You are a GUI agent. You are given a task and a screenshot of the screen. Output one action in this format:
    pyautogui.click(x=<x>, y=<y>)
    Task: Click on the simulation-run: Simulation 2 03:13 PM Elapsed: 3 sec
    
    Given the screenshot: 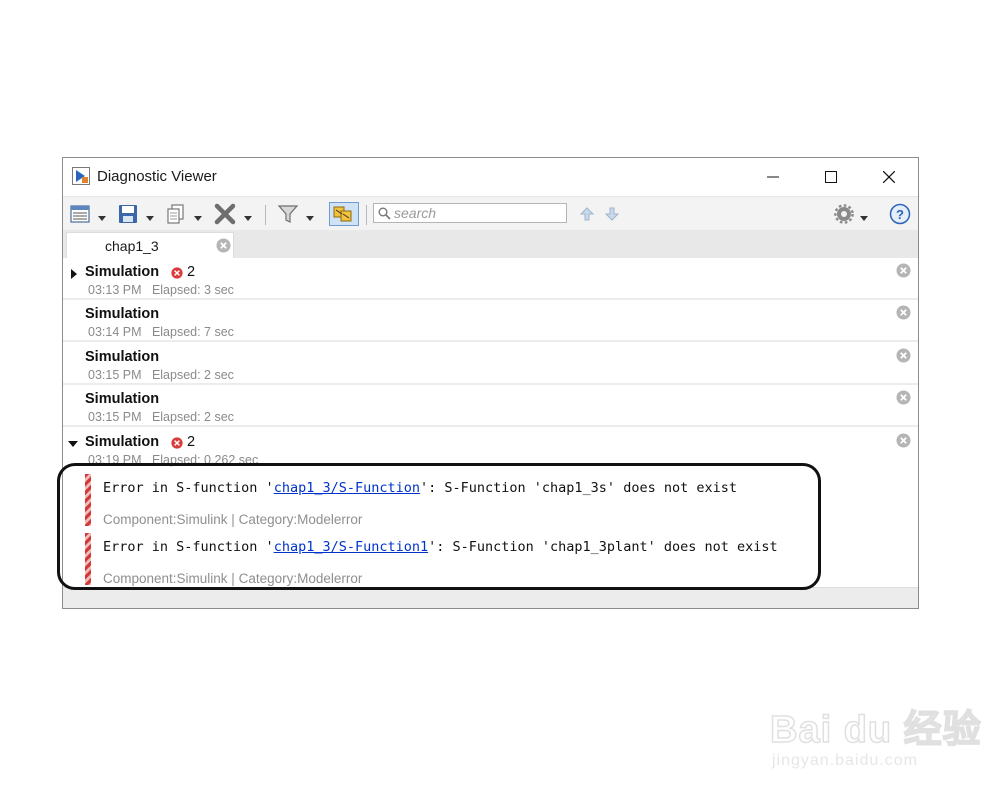 What is the action you would take?
    pyautogui.click(x=490, y=279)
    